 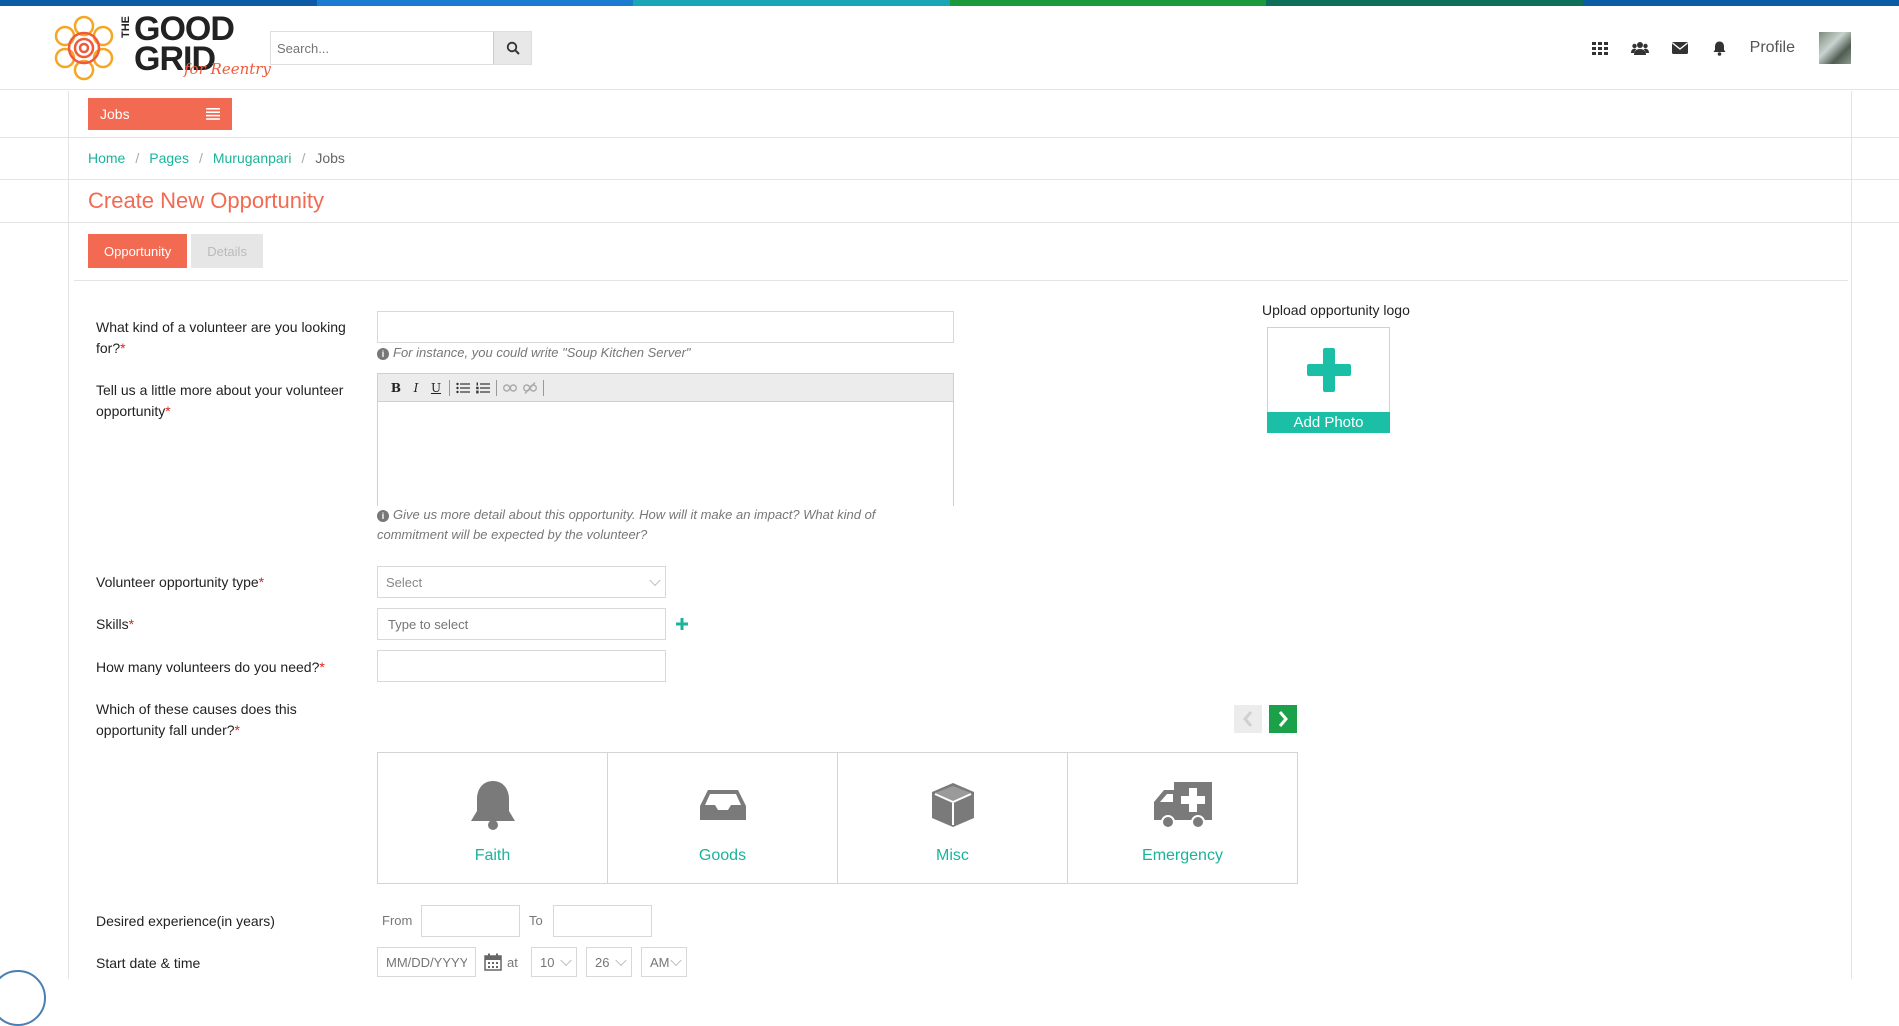 I want to click on breadcrumb-current: Jobs, so click(x=330, y=158).